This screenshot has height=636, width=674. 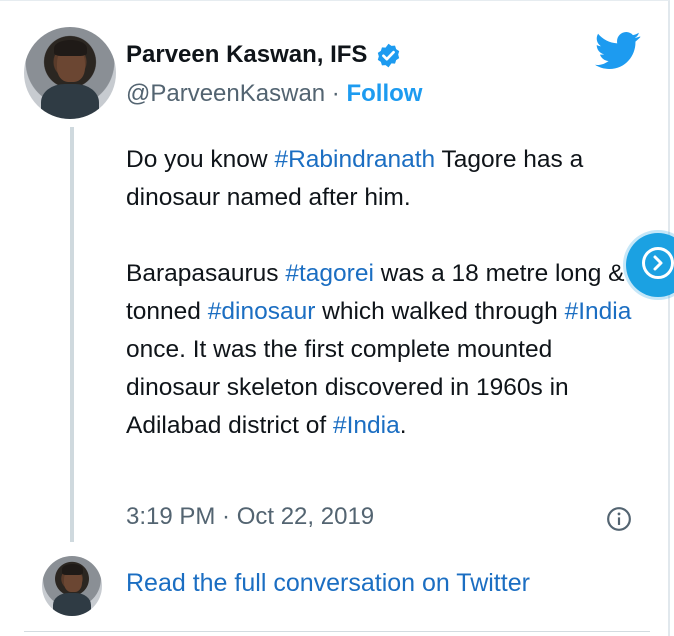 I want to click on verified-badge-icon, so click(x=389, y=55).